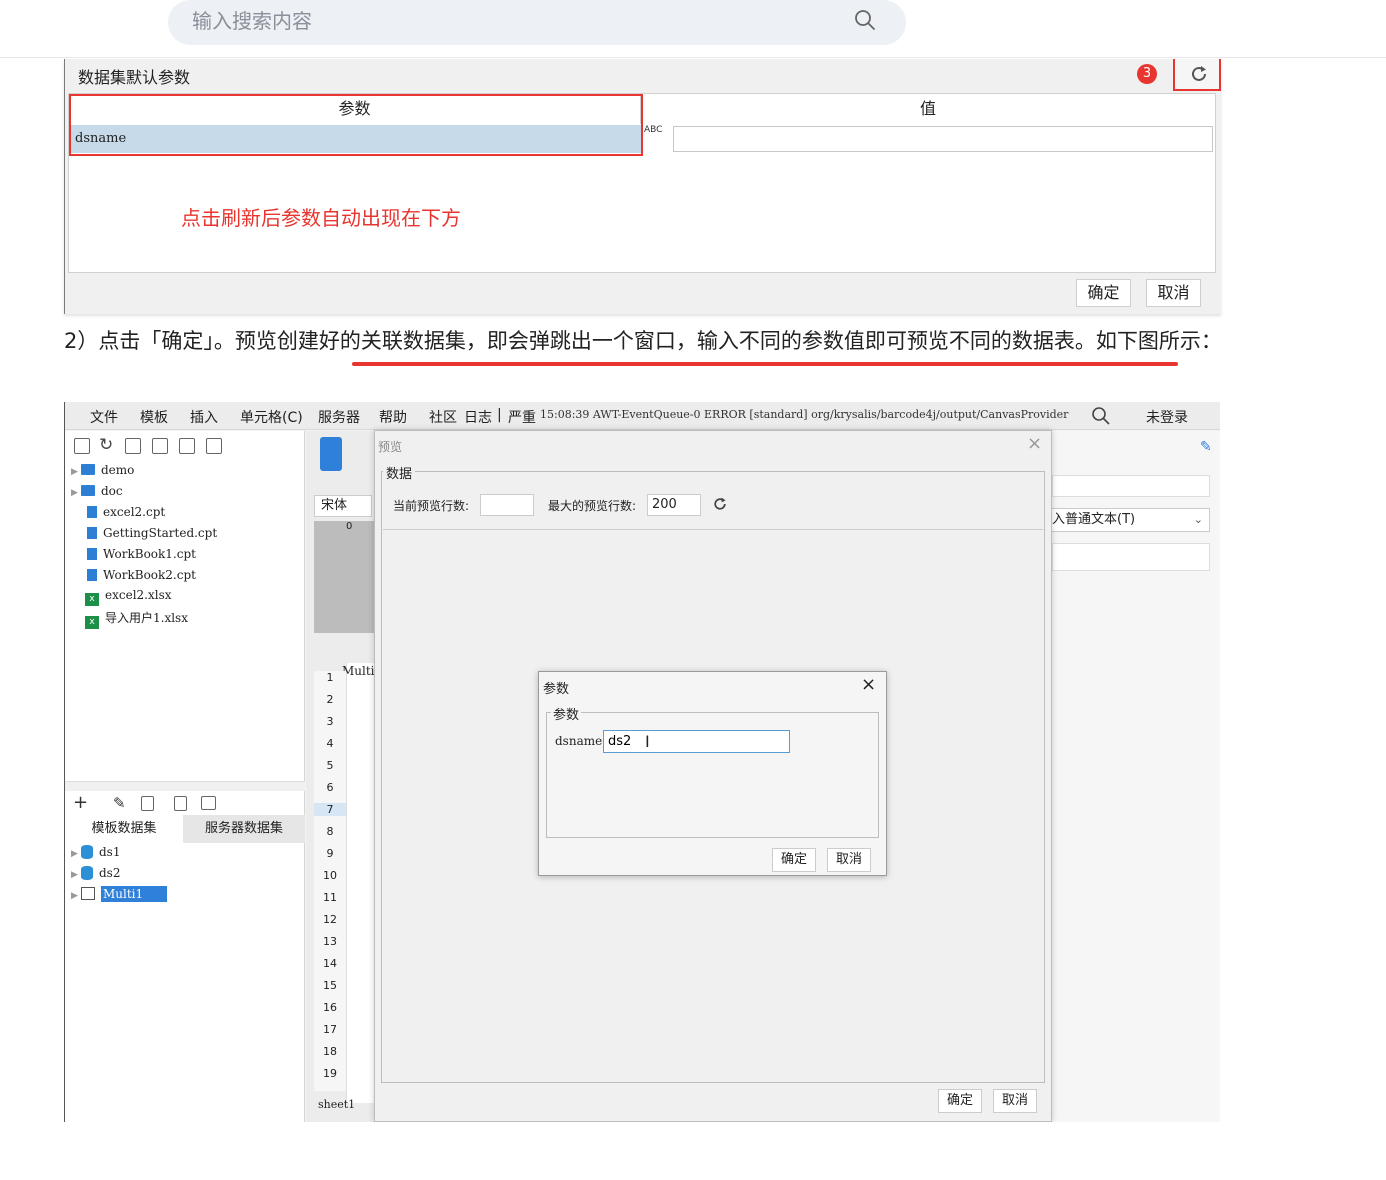  What do you see at coordinates (154, 417) in the screenshot?
I see `menu-template: 模板` at bounding box center [154, 417].